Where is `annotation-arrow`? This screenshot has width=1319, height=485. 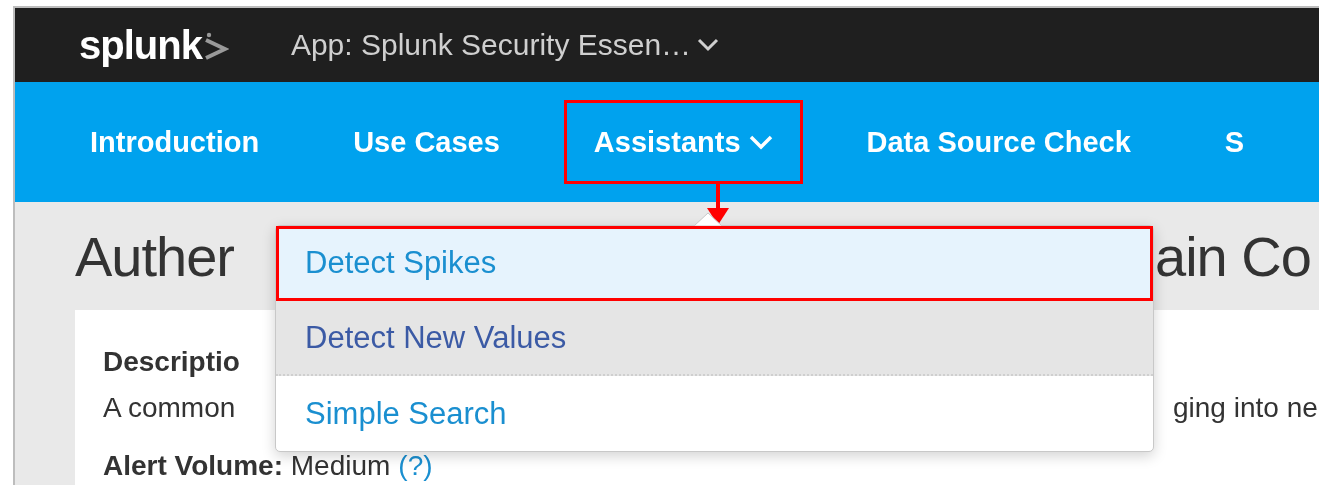 annotation-arrow is located at coordinates (718, 204).